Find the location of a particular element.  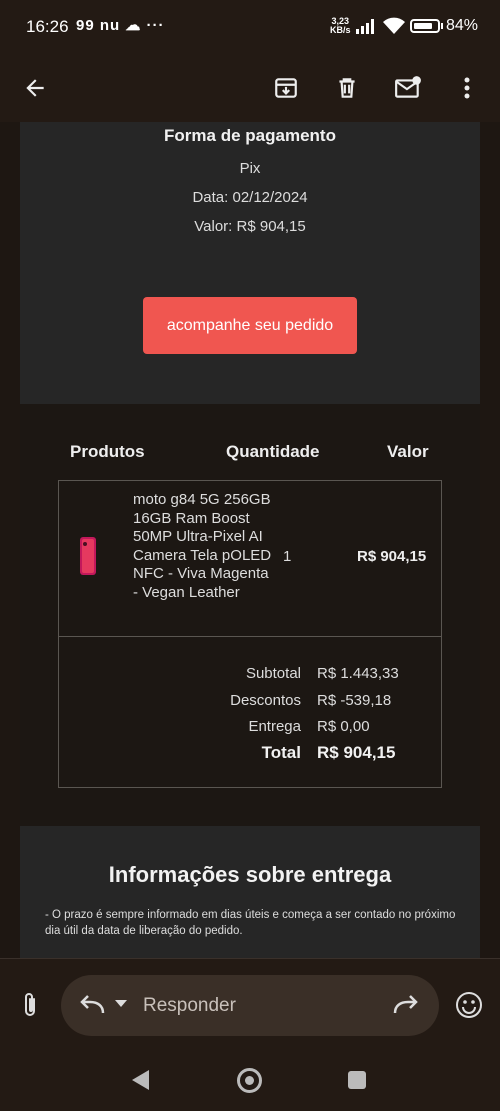

payment-value: Valor: R$ 904,15 is located at coordinates (250, 226).